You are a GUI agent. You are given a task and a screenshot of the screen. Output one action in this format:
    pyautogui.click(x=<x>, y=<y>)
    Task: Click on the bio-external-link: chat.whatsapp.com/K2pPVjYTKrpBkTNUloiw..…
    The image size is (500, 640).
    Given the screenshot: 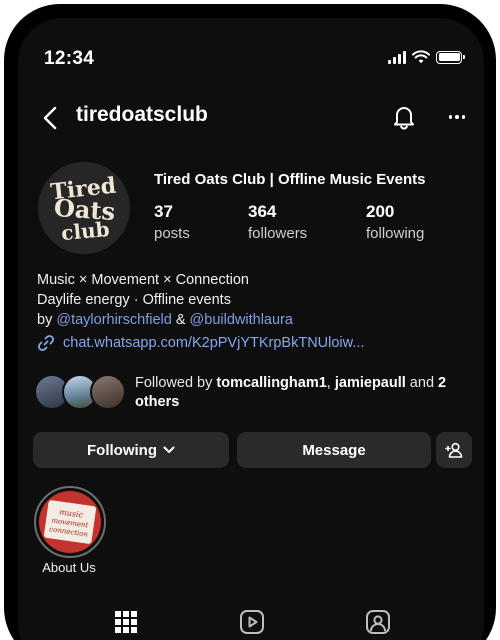 What is the action you would take?
    pyautogui.click(x=200, y=343)
    